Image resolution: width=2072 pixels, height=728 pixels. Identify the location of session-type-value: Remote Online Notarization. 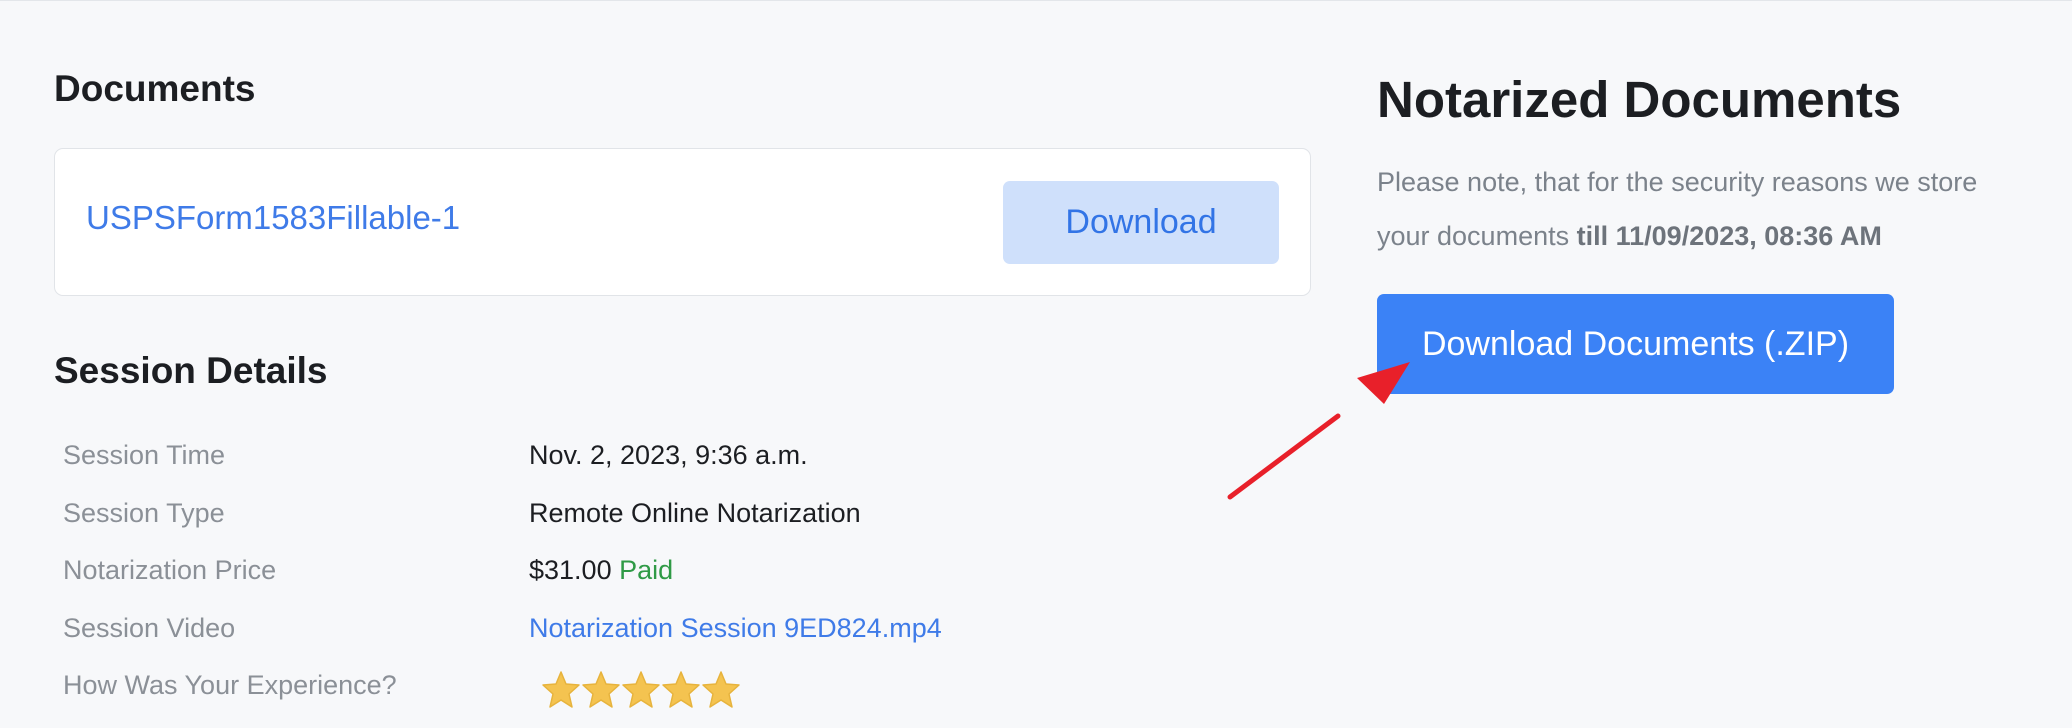
(695, 512).